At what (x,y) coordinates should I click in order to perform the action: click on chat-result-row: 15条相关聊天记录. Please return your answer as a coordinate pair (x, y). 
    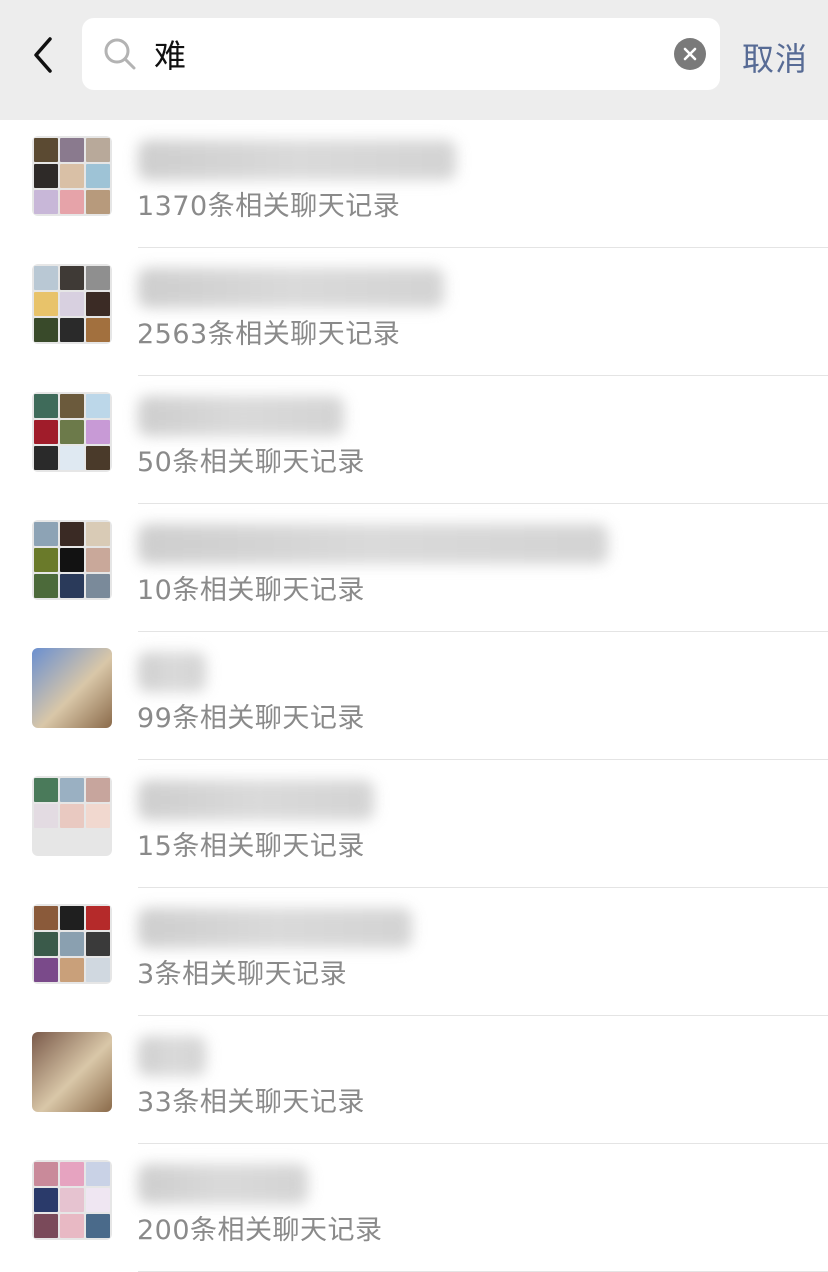
    Looking at the image, I should click on (414, 824).